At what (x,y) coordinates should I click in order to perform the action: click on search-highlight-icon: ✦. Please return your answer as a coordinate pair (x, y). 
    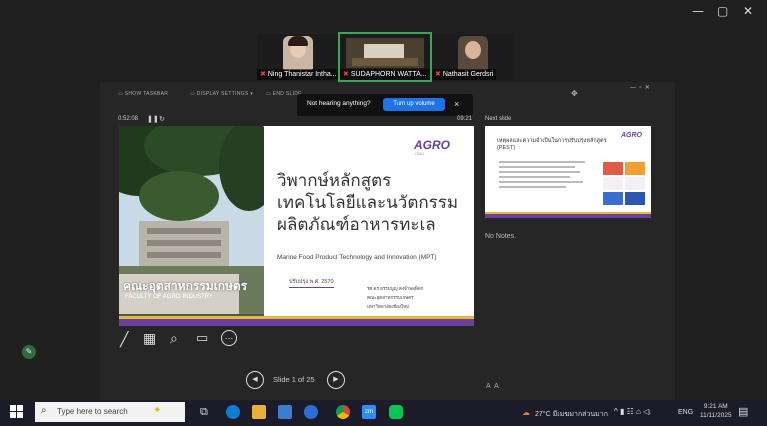
    Looking at the image, I should click on (157, 410).